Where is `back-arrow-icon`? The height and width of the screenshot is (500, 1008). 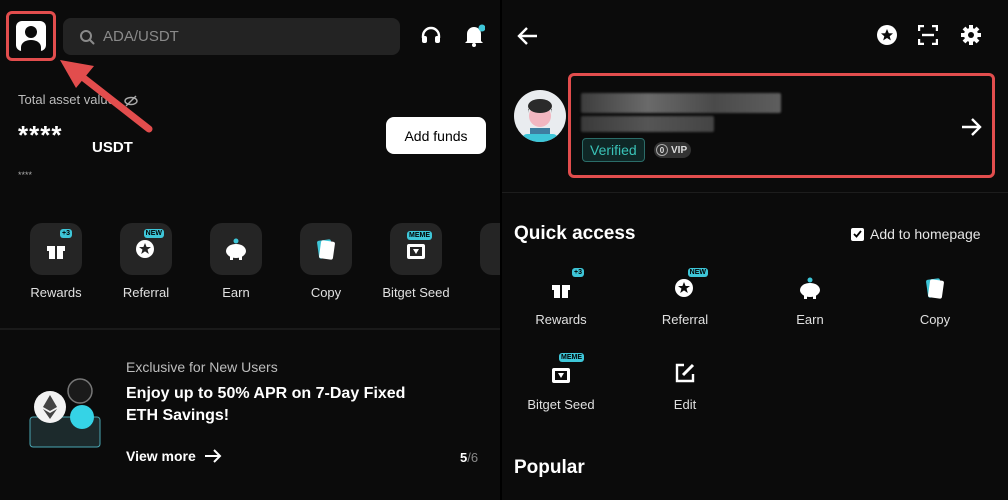
back-arrow-icon is located at coordinates (528, 36).